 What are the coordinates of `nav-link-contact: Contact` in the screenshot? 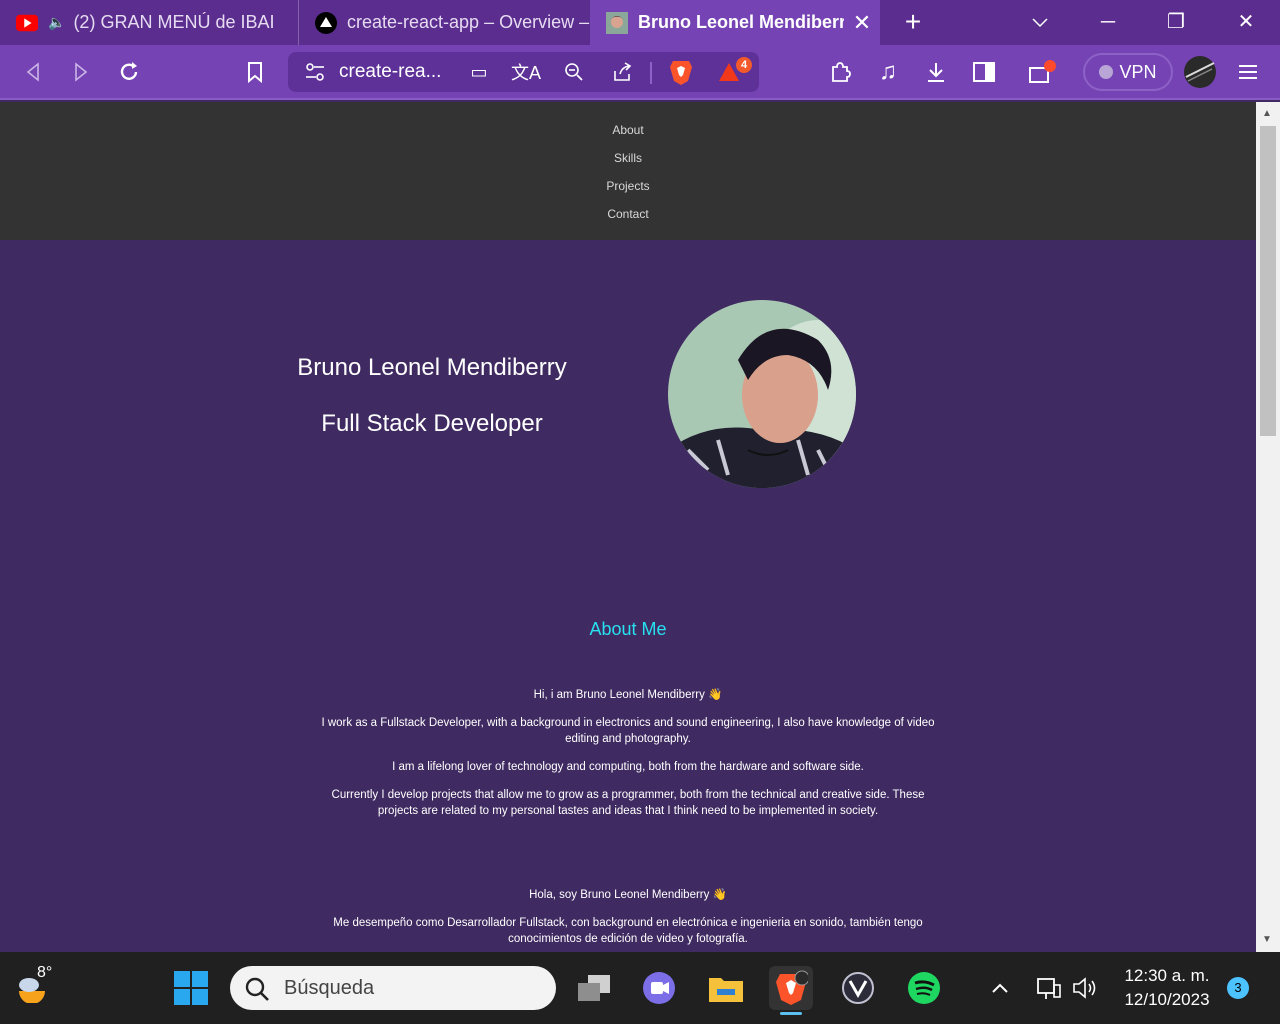 It's located at (628, 214).